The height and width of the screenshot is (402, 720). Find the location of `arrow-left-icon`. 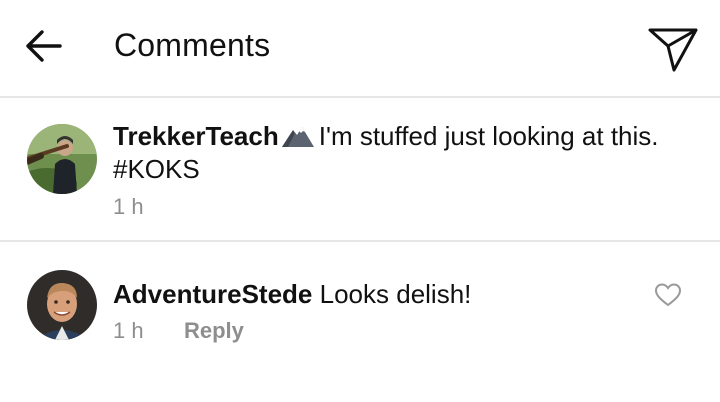

arrow-left-icon is located at coordinates (44, 46).